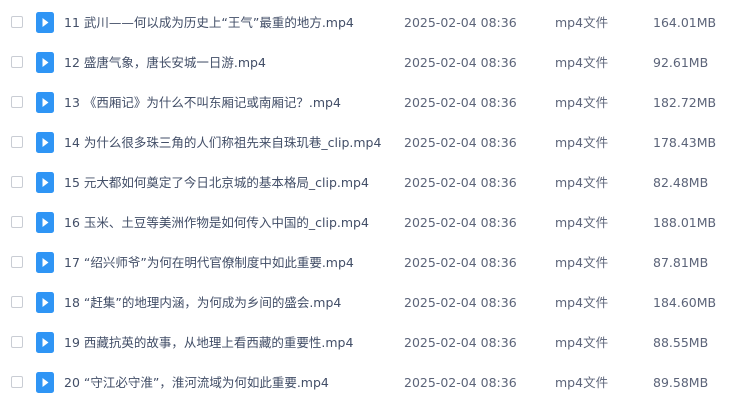  I want to click on file-name: 18 “赶集”的地理内涵，为何成为乡间的盛会.mp4, so click(202, 303).